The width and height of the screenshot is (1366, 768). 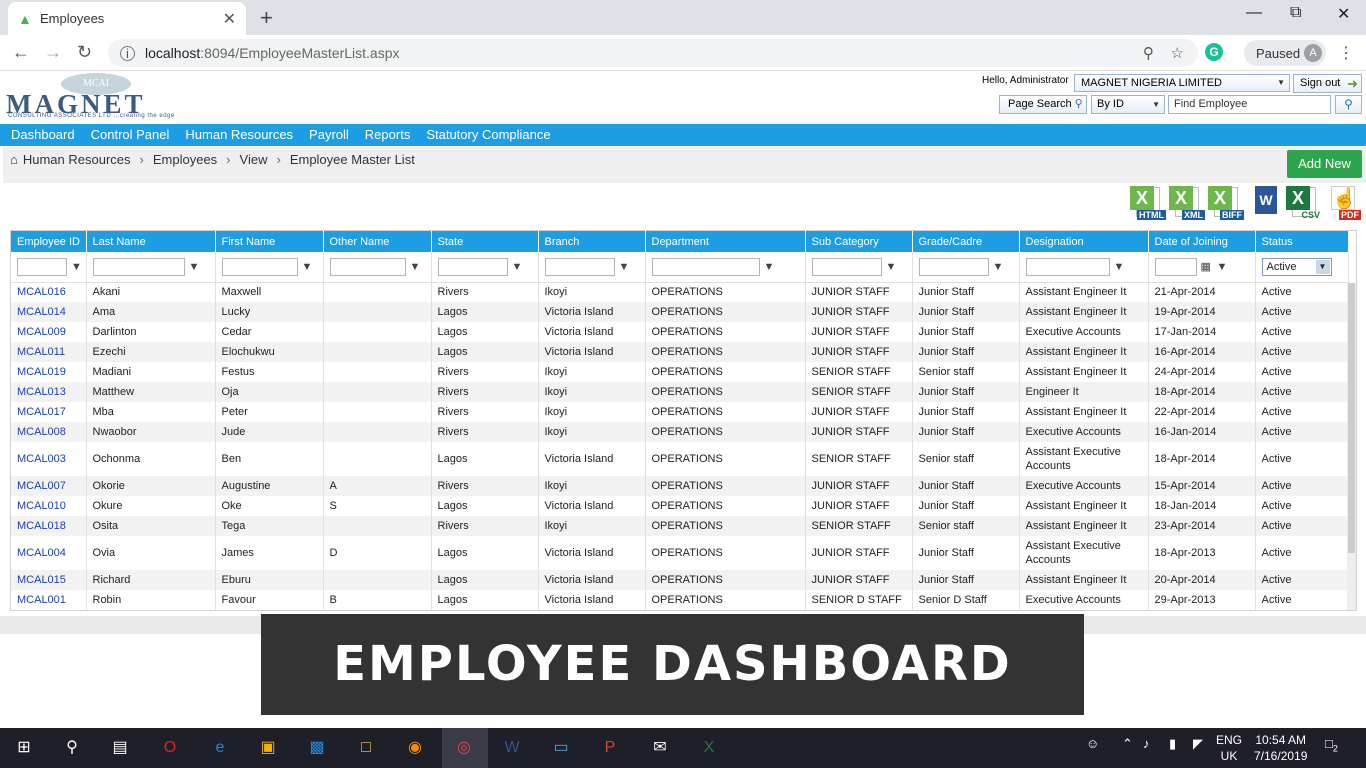 I want to click on employee-id-link: MCAL011, so click(x=49, y=352).